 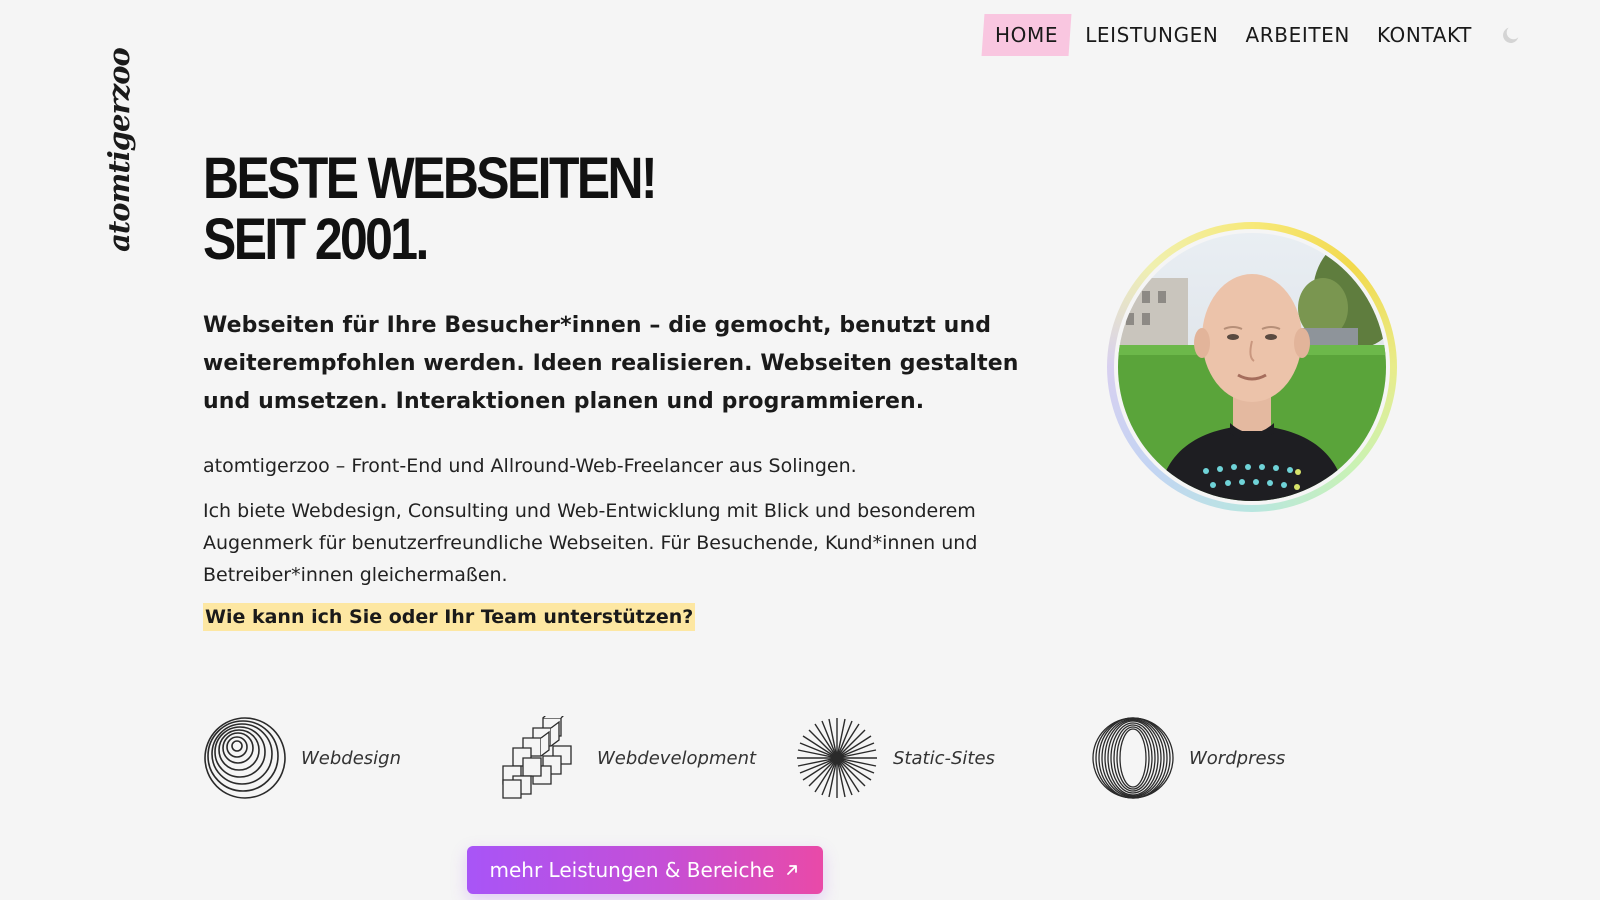 What do you see at coordinates (1237, 758) in the screenshot?
I see `service-label: Wordpress` at bounding box center [1237, 758].